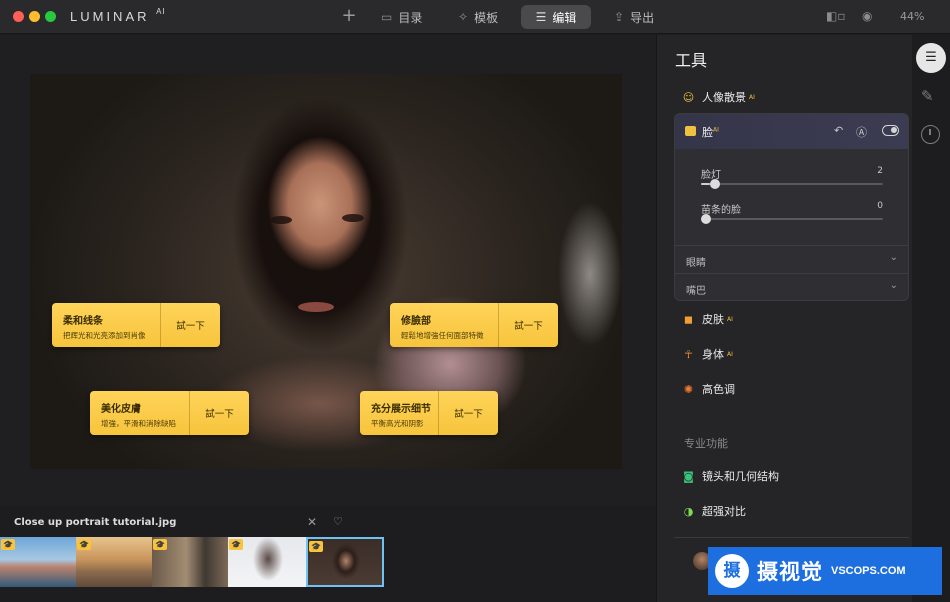 Image resolution: width=950 pixels, height=602 pixels. What do you see at coordinates (861, 132) in the screenshot?
I see `mask-icon: Ⓐ` at bounding box center [861, 132].